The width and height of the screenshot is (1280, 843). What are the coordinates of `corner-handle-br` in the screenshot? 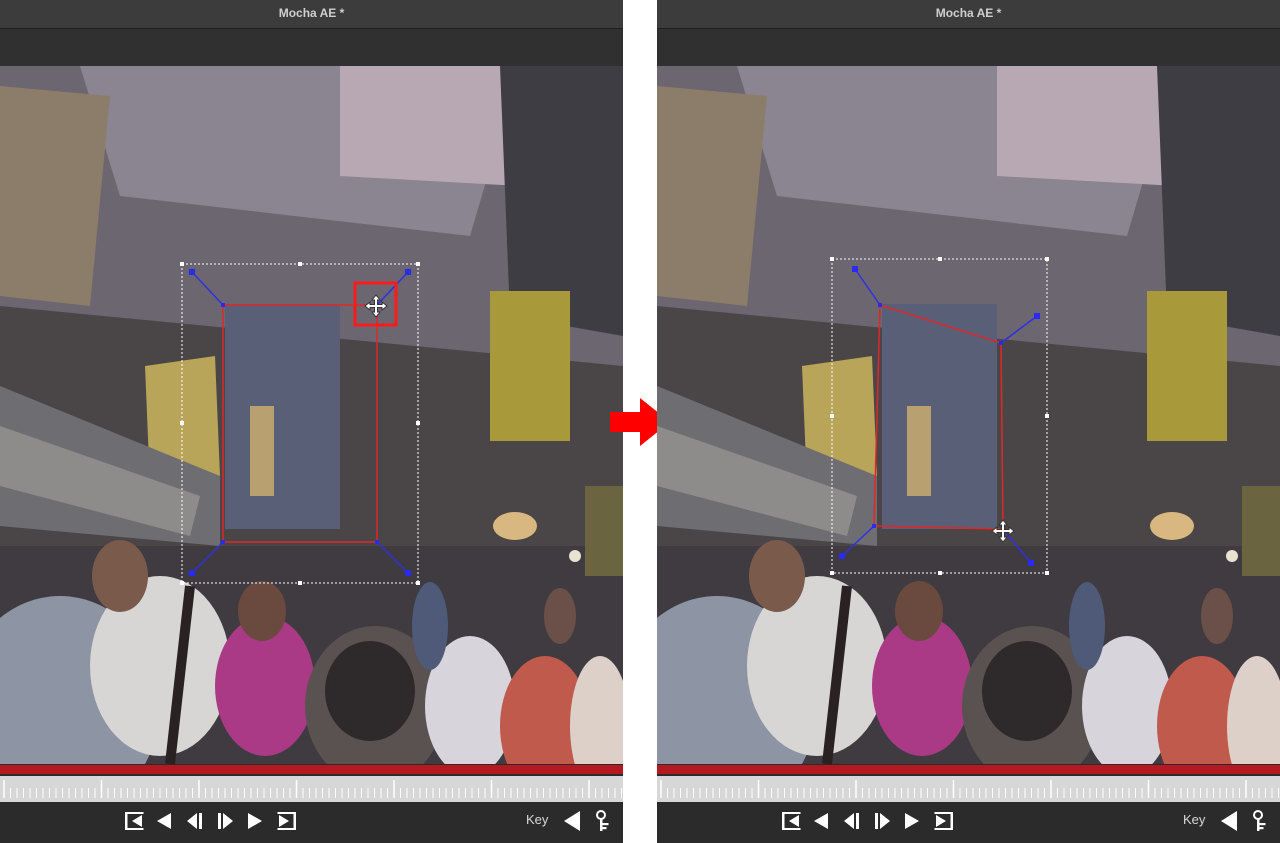 It's located at (377, 542).